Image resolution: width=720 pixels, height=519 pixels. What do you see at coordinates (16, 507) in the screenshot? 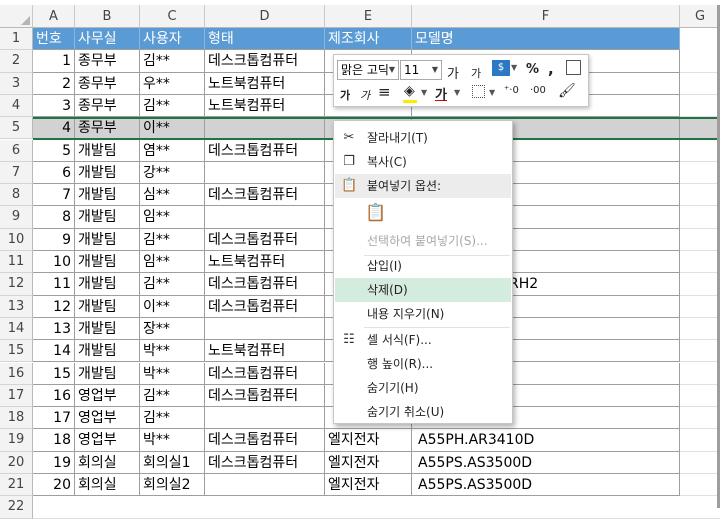
I see `row-header: 22` at bounding box center [16, 507].